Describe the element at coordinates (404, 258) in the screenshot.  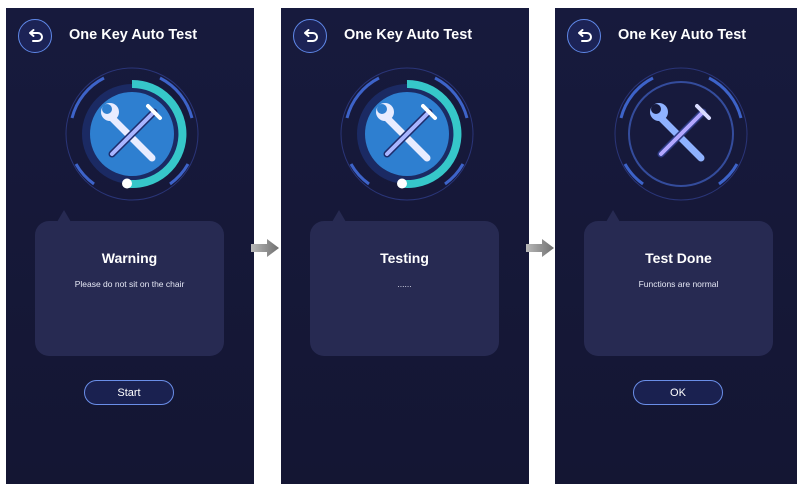
I see `status-title: Testing` at that location.